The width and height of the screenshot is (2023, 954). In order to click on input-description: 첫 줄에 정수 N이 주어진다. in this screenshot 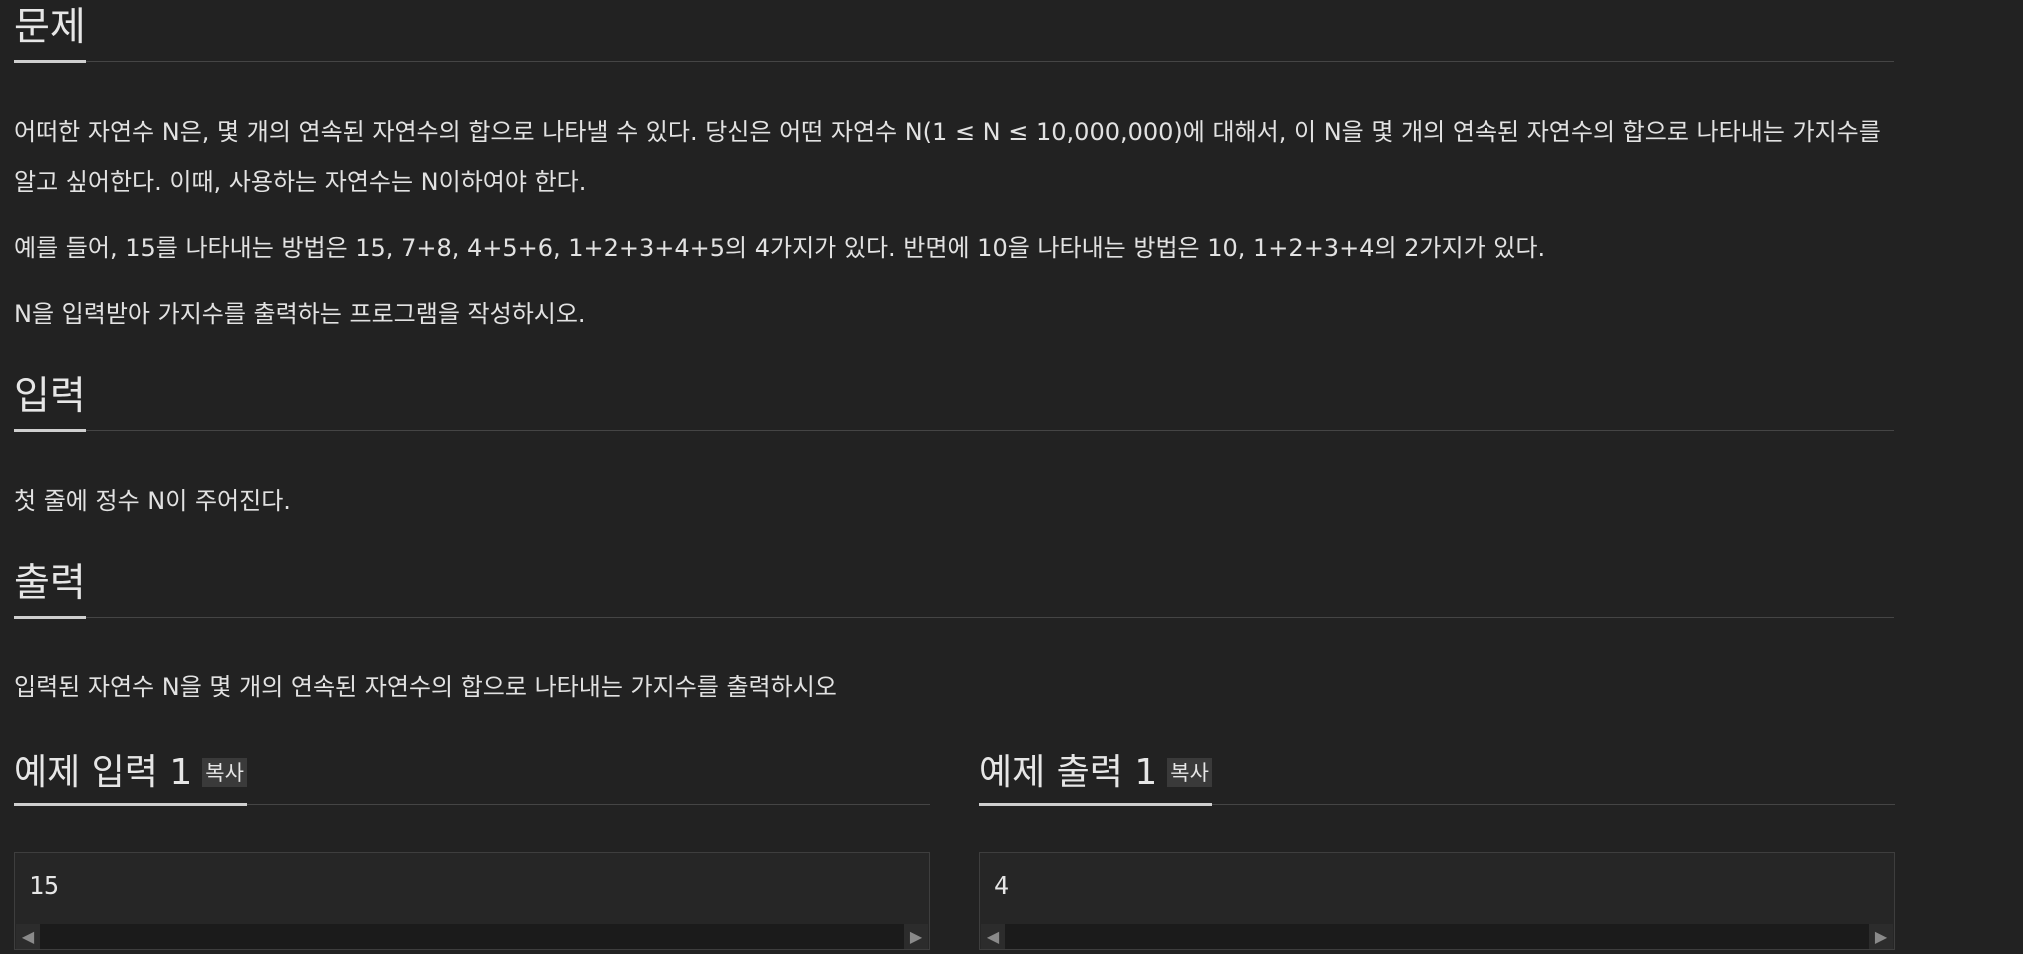, I will do `click(152, 501)`.